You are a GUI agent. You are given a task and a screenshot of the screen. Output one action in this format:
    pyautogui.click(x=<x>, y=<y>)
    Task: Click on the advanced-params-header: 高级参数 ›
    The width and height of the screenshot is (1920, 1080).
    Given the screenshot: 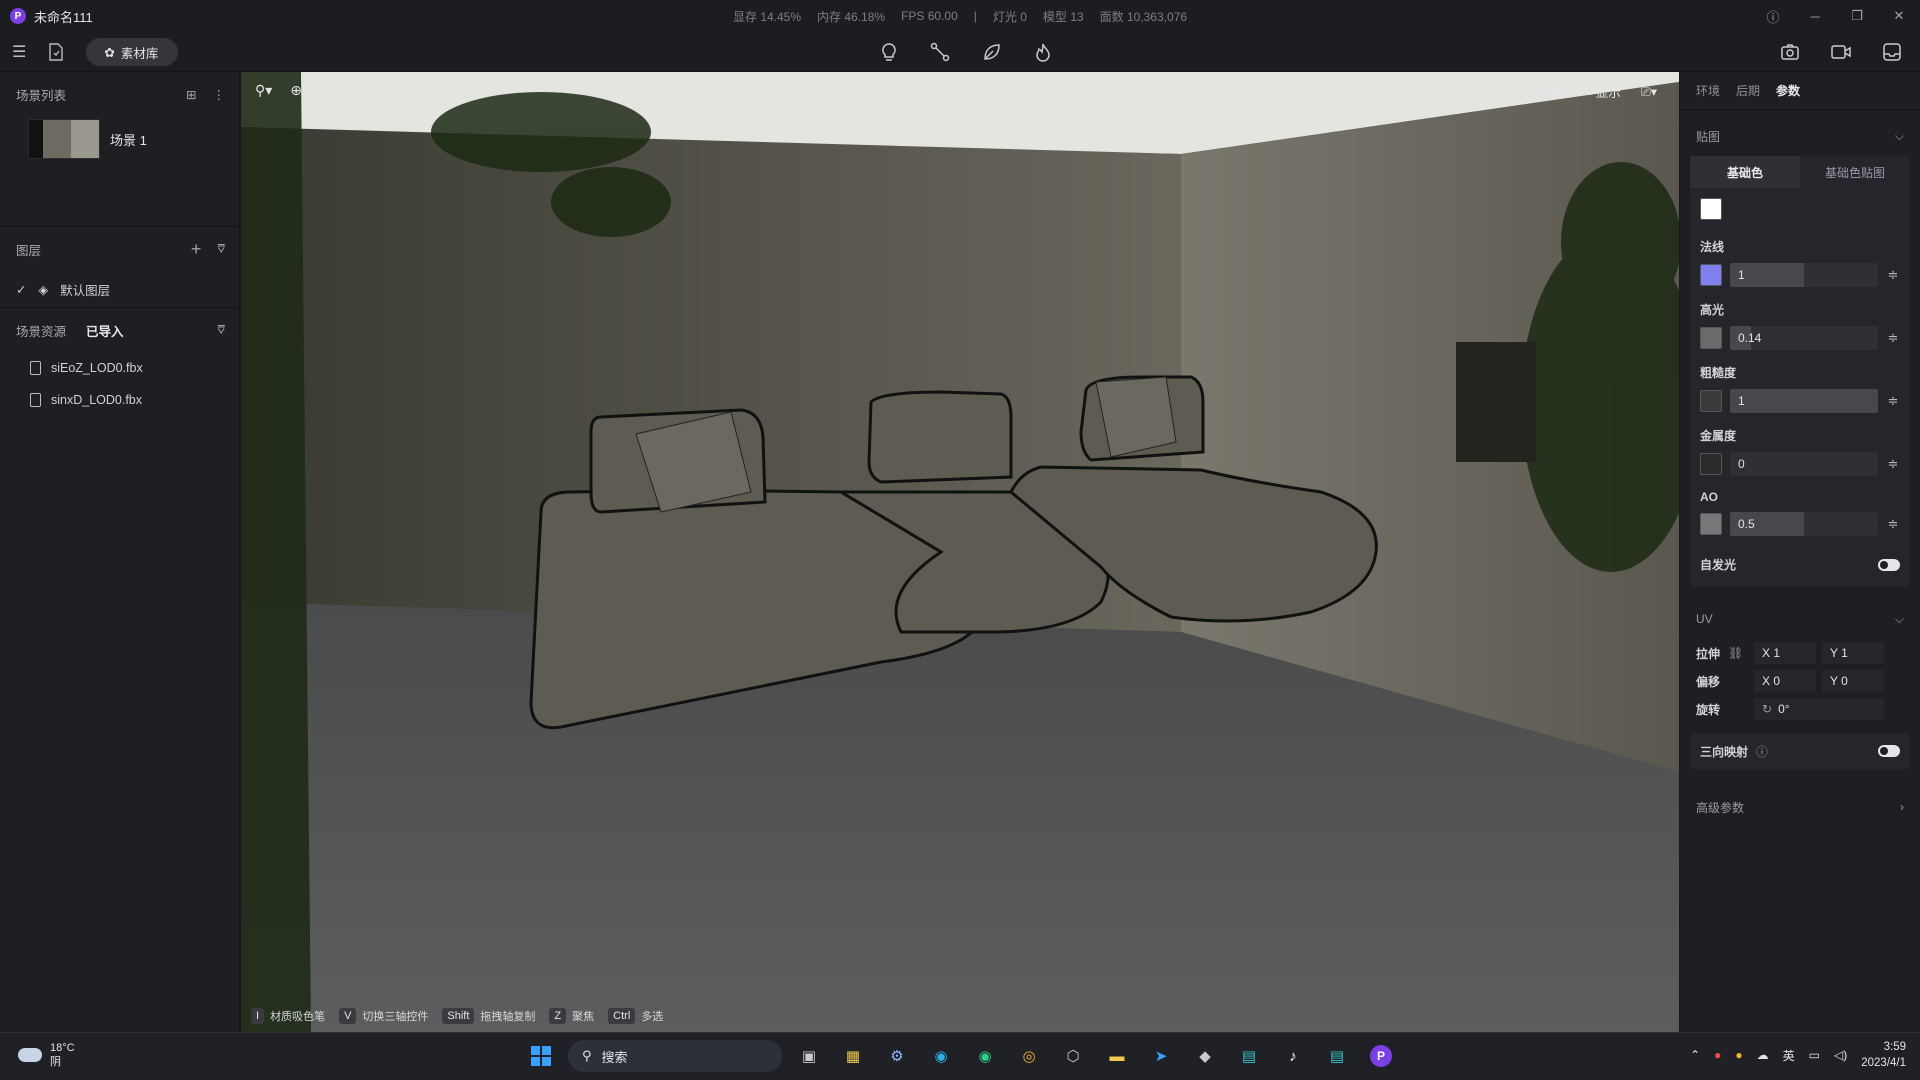 What is the action you would take?
    pyautogui.click(x=1800, y=807)
    